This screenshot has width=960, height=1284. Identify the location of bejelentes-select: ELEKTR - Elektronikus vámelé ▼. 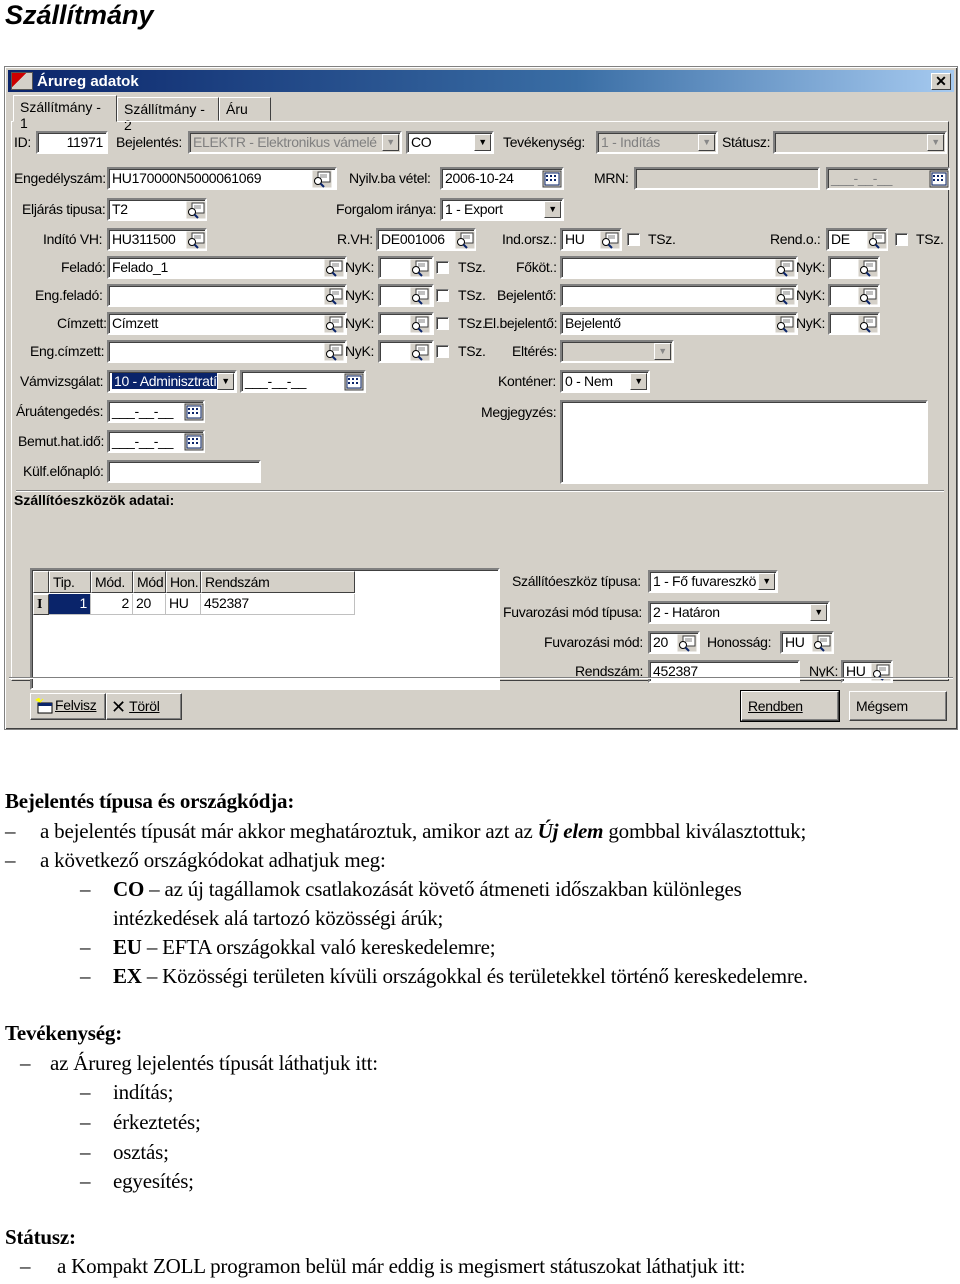
(295, 142).